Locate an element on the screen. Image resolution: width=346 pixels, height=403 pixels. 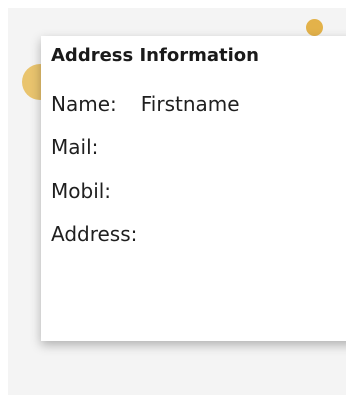
mobil-label: Mobil: is located at coordinates (81, 191).